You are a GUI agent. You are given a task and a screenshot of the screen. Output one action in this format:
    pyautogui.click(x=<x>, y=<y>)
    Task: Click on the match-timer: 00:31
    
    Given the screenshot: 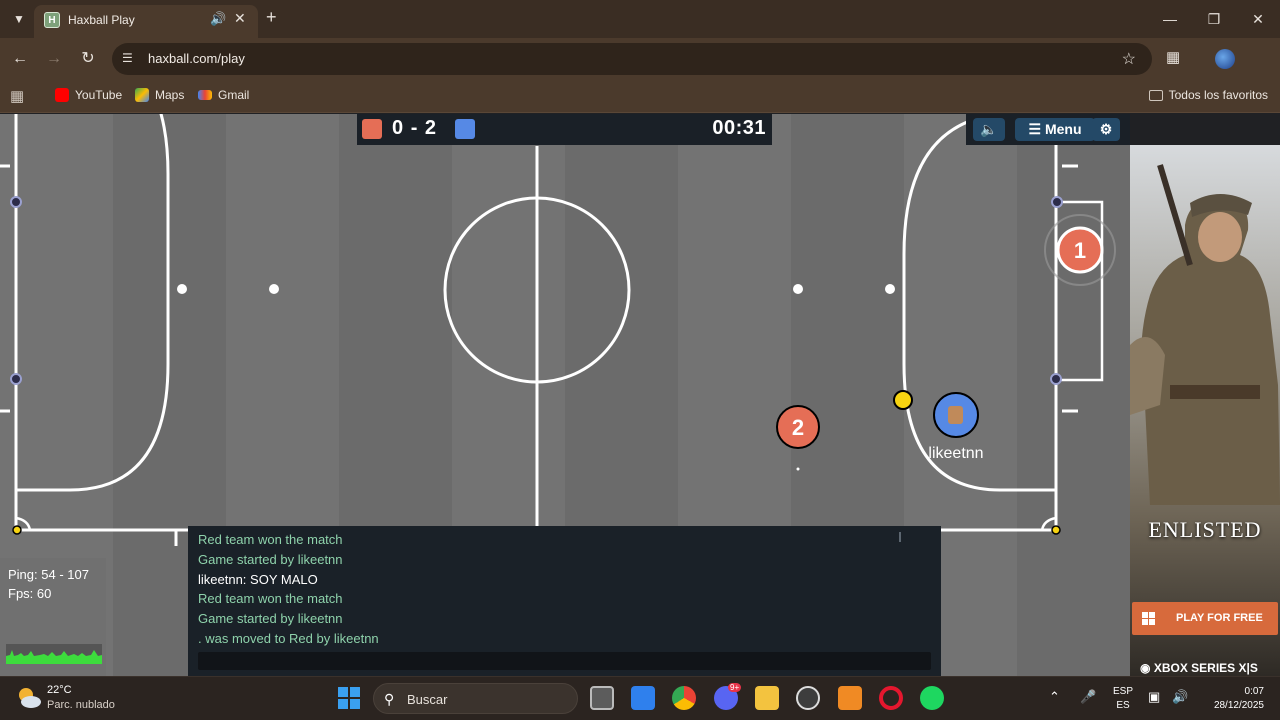 What is the action you would take?
    pyautogui.click(x=739, y=128)
    